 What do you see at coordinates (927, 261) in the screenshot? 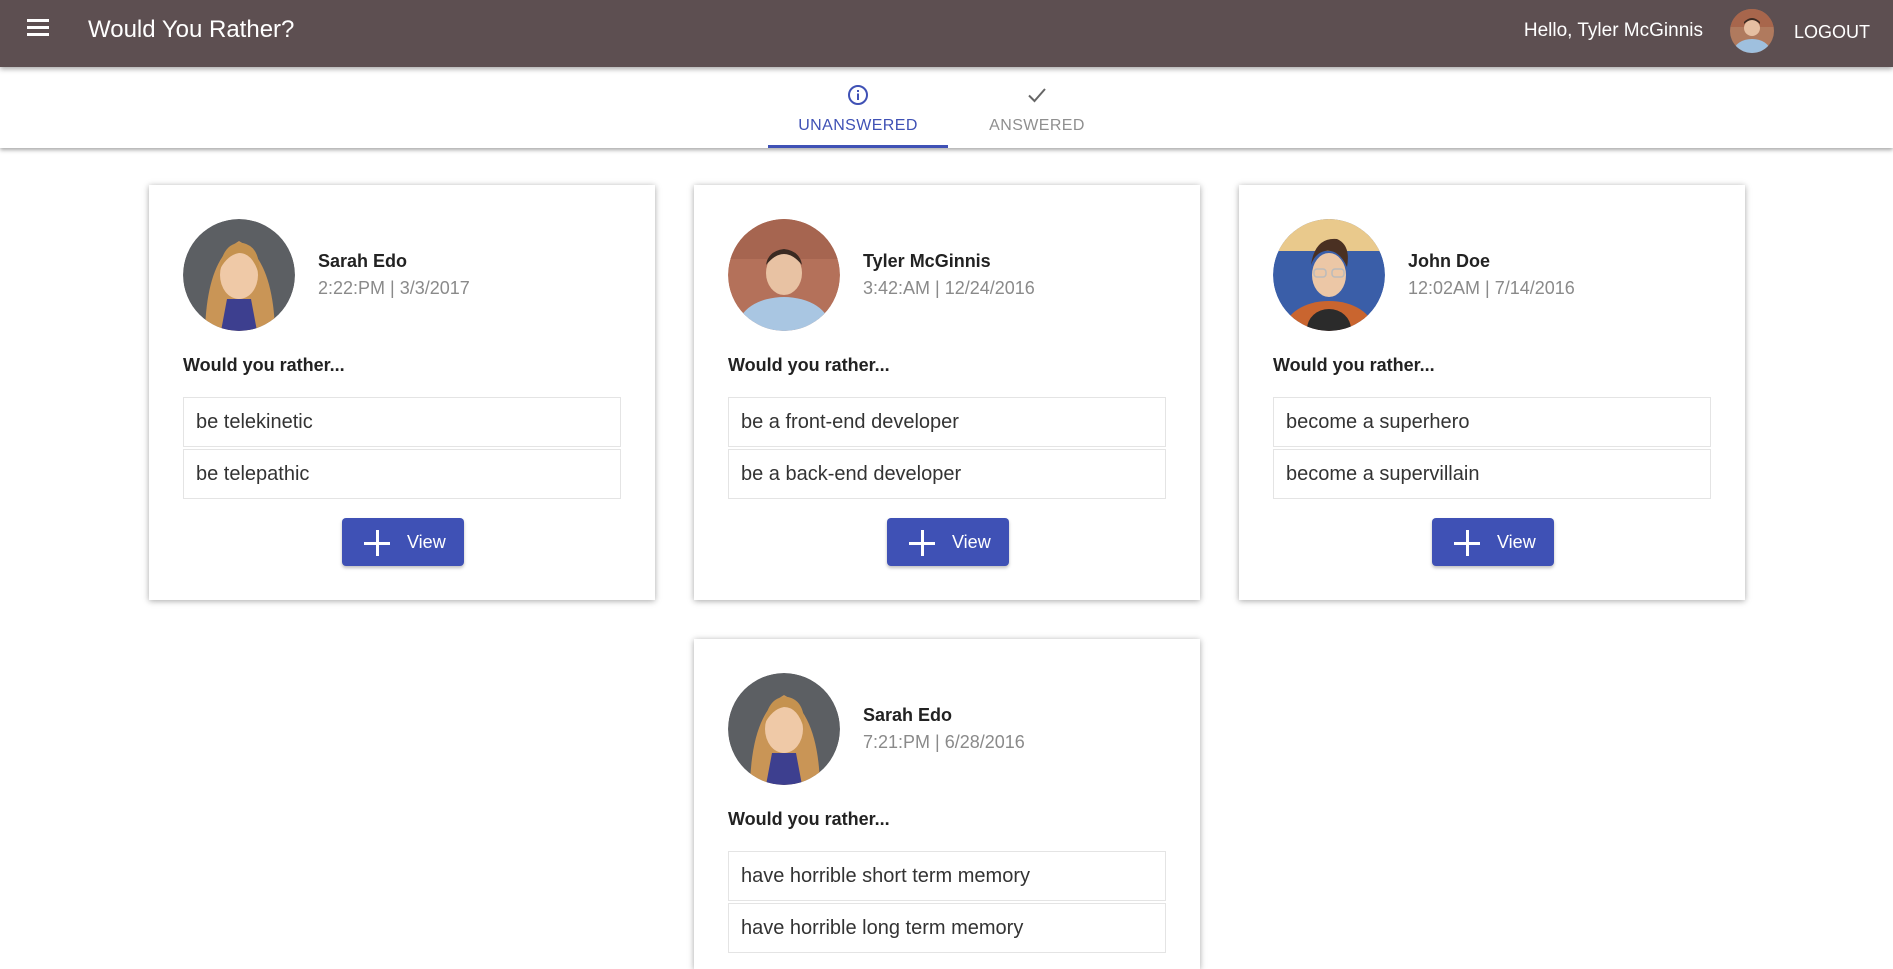
I see `author-name: Tyler McGinnis` at bounding box center [927, 261].